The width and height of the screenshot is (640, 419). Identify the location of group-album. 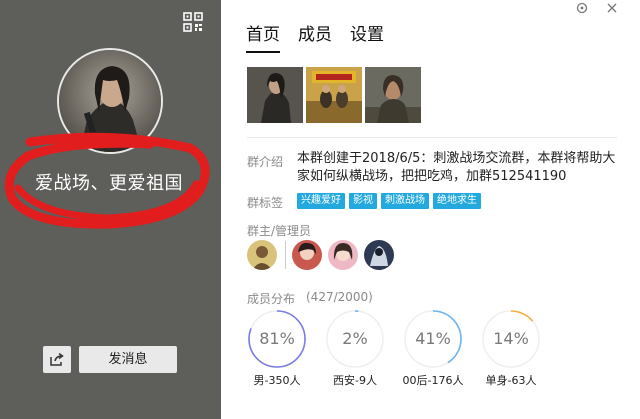
(334, 95).